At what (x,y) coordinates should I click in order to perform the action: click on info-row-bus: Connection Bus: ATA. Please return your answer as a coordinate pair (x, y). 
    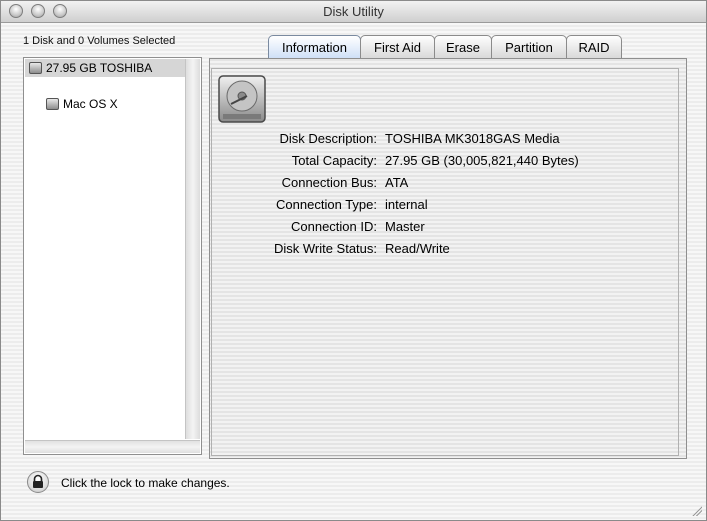
    Looking at the image, I should click on (345, 182).